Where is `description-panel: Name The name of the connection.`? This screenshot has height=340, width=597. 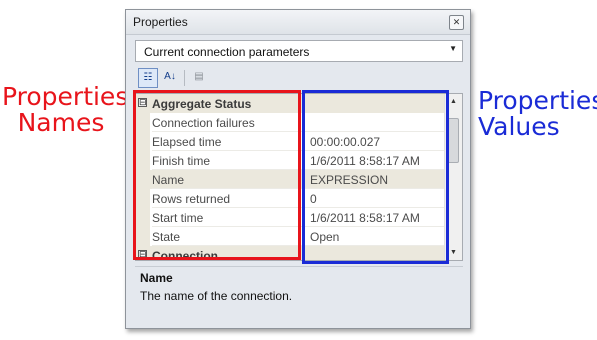
description-panel: Name The name of the connection. is located at coordinates (299, 294).